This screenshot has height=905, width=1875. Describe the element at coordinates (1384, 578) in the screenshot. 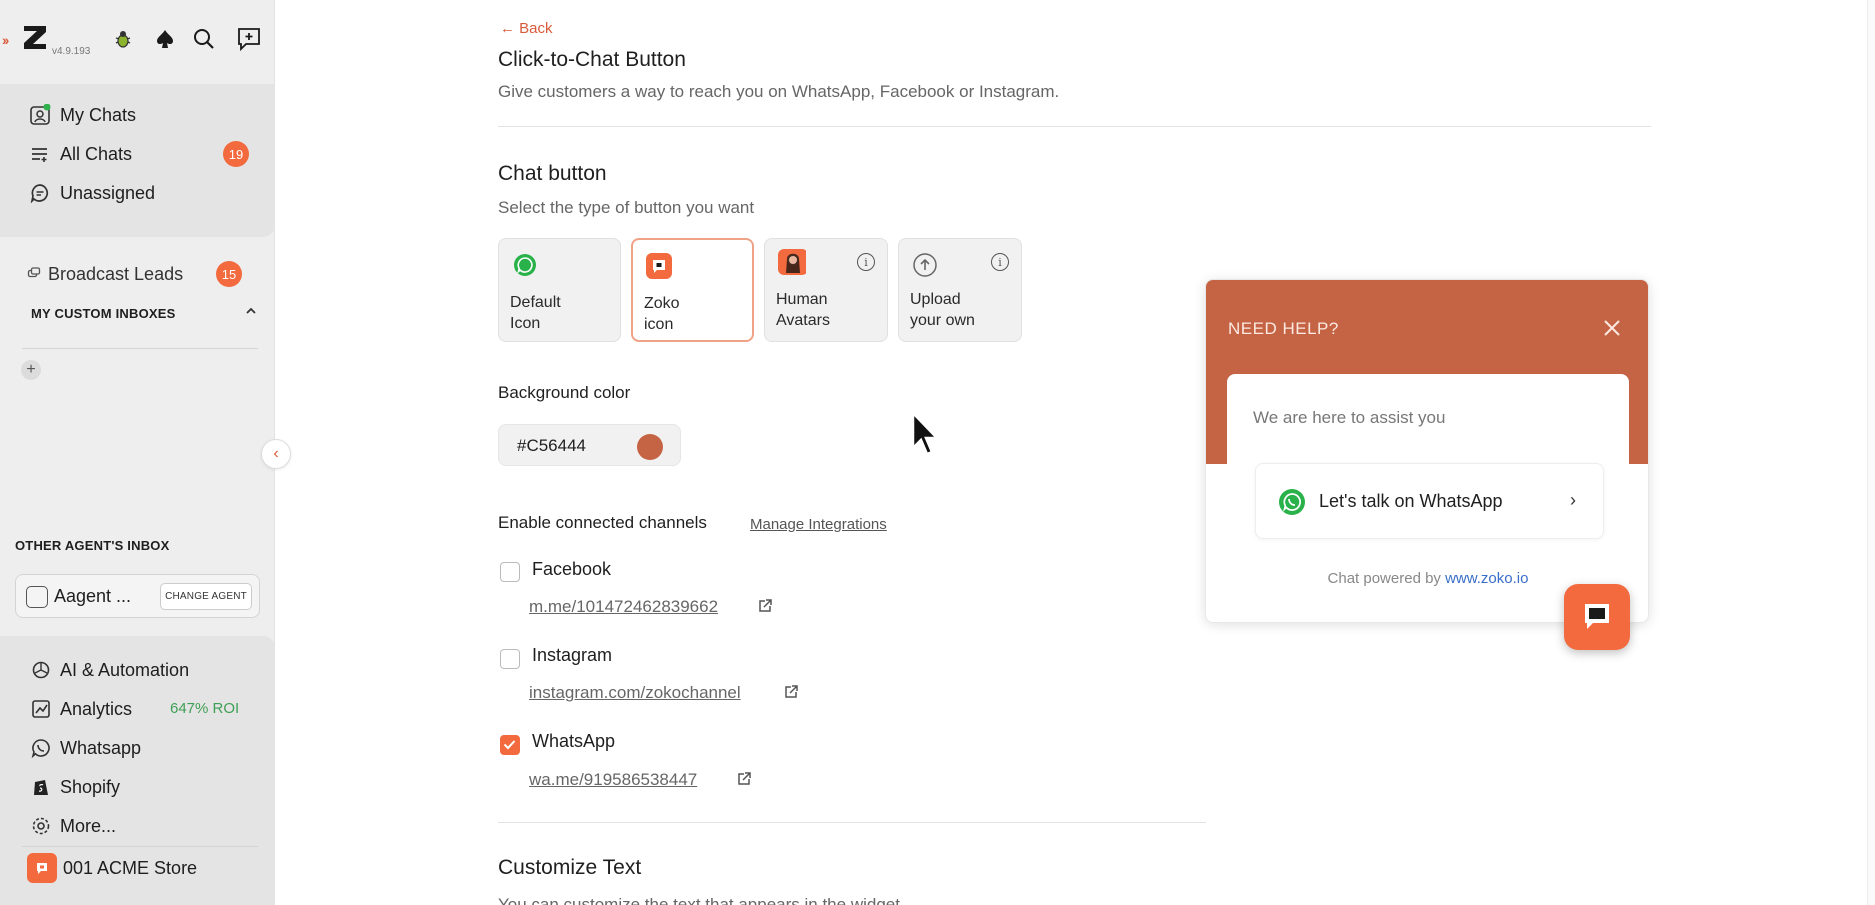

I see `powered-text: Chat powered by` at that location.